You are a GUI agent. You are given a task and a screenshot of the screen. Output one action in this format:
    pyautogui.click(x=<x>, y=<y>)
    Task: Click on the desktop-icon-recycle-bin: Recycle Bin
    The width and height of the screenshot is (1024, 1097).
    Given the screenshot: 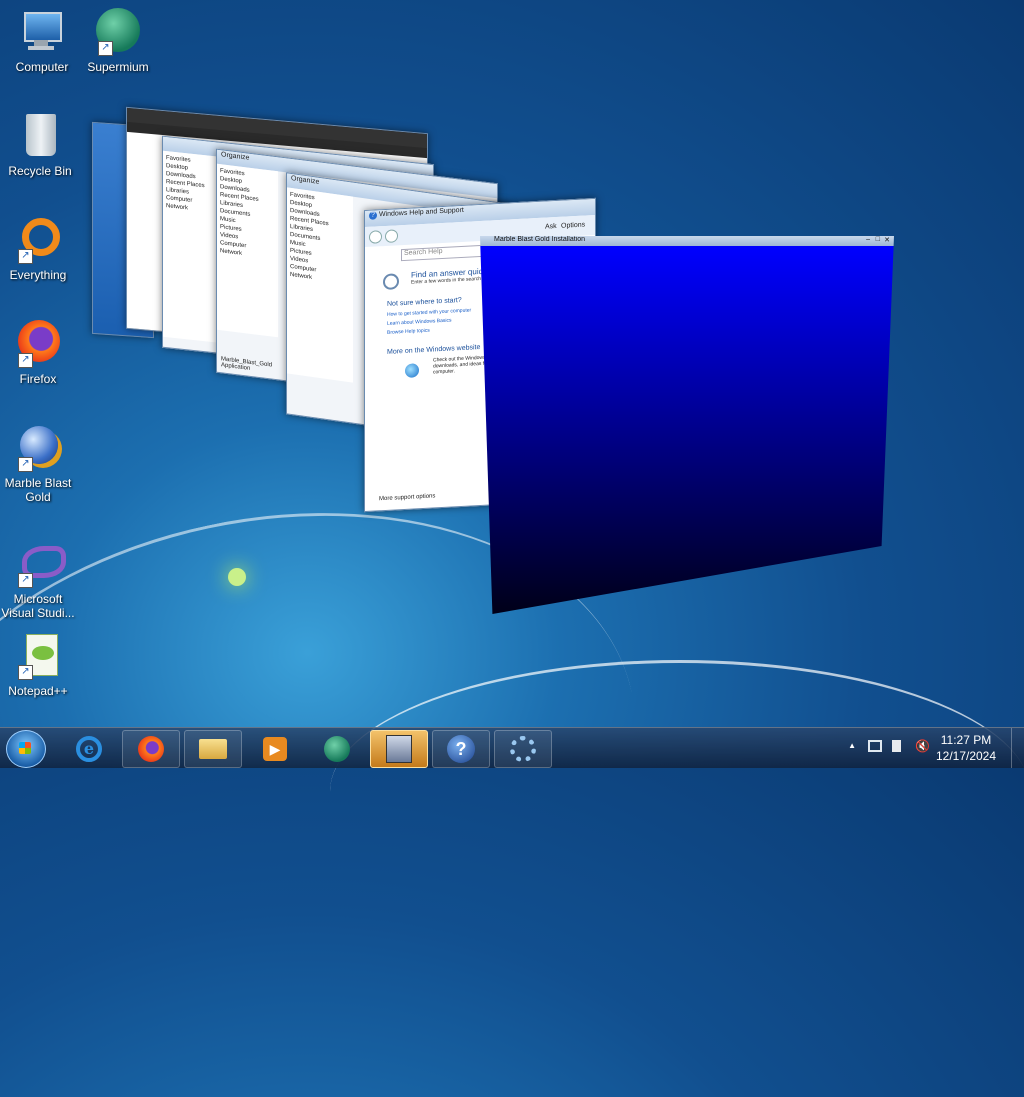 What is the action you would take?
    pyautogui.click(x=41, y=145)
    